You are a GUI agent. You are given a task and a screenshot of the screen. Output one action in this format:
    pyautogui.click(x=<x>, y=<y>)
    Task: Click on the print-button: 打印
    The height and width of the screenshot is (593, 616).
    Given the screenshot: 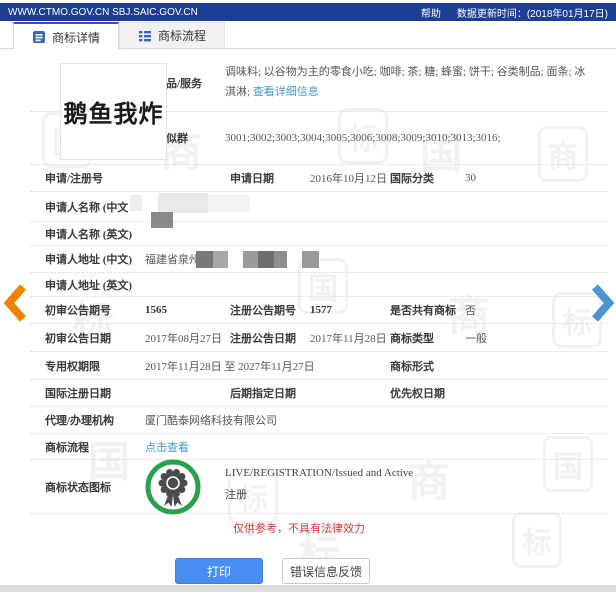 What is the action you would take?
    pyautogui.click(x=219, y=571)
    